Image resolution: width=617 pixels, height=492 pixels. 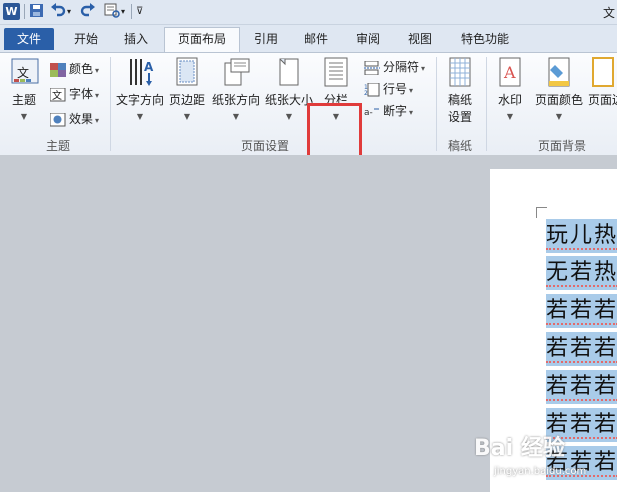 I want to click on undo-icon, so click(x=58, y=11).